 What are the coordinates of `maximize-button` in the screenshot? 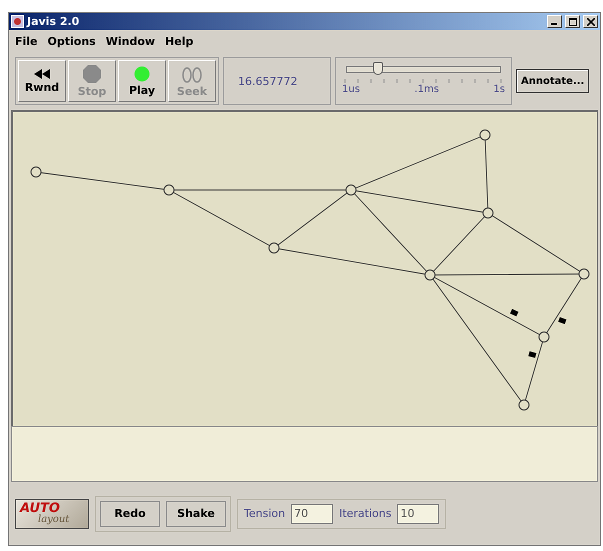 It's located at (572, 21).